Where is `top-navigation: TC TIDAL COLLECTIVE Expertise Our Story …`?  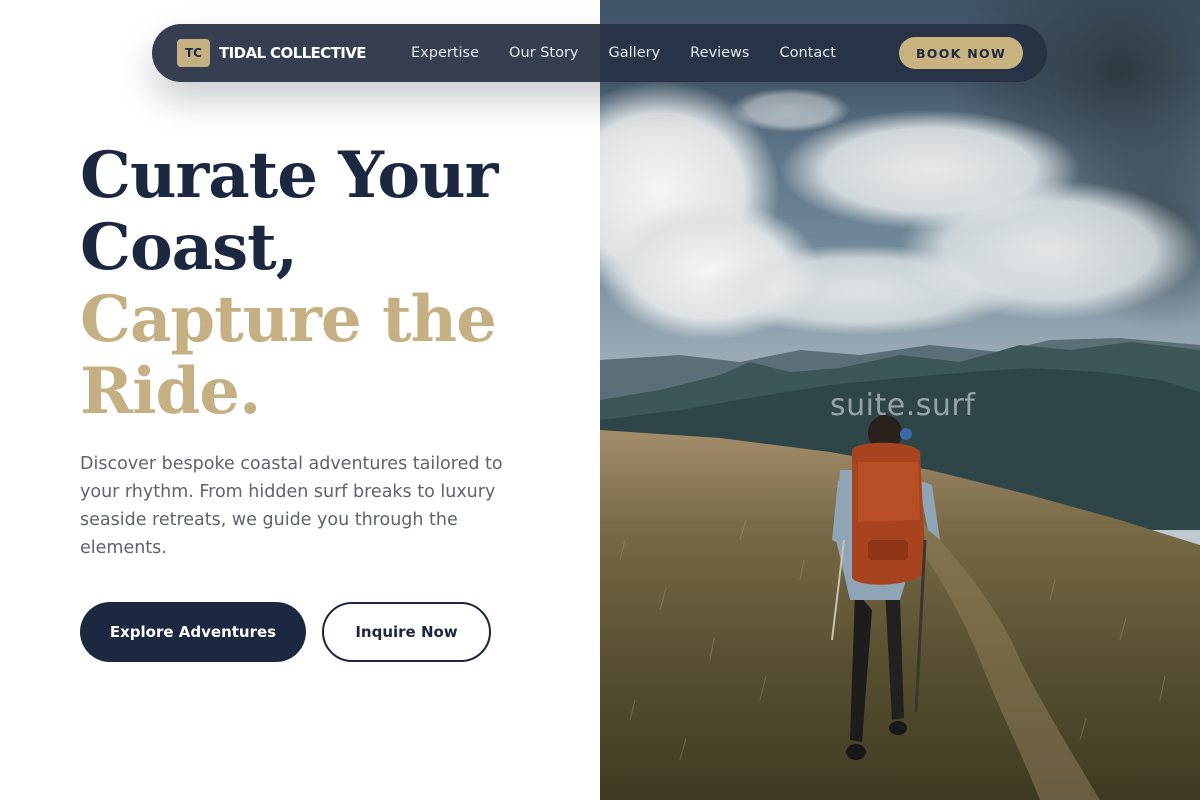
top-navigation: TC TIDAL COLLECTIVE Expertise Our Story … is located at coordinates (599, 53).